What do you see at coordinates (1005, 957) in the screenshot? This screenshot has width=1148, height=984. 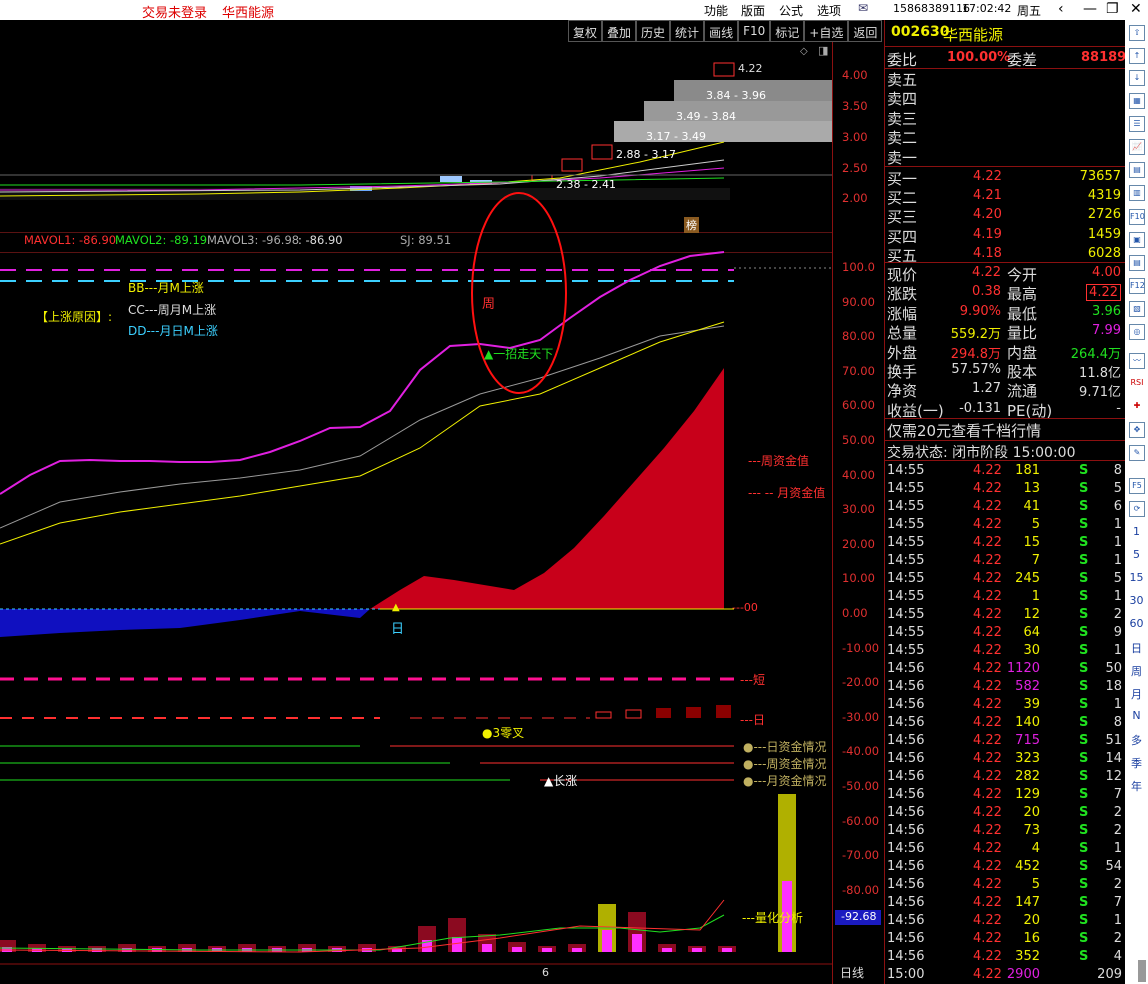 I see `tick-row: 14:56 4.22 352 S 4` at bounding box center [1005, 957].